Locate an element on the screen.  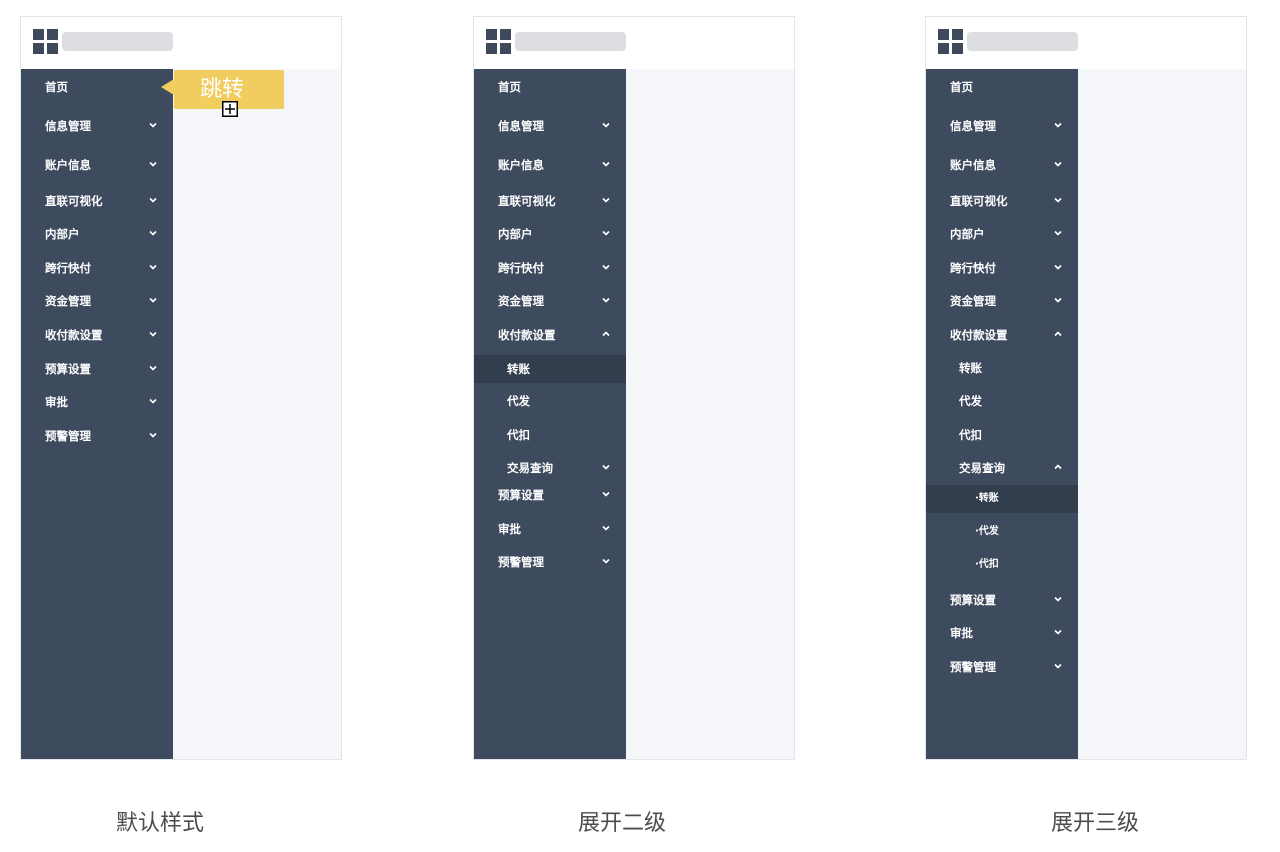
third-item-payroll: ·代发 is located at coordinates (1002, 531).